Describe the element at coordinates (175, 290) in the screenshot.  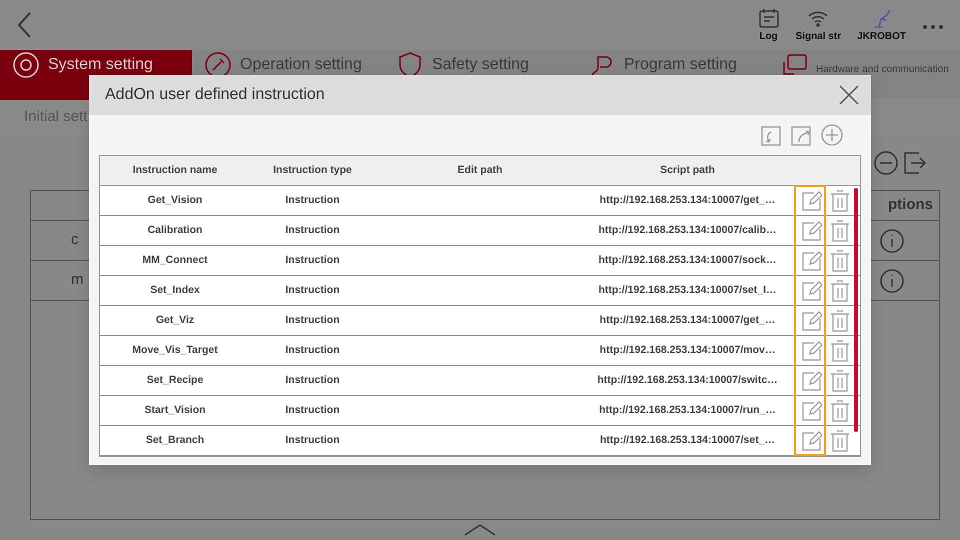
I see `table-cell-text: Set_Index` at that location.